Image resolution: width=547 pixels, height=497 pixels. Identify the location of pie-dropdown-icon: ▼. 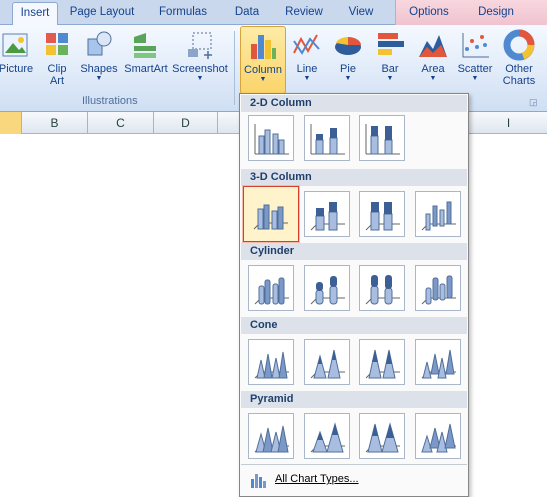
(348, 78).